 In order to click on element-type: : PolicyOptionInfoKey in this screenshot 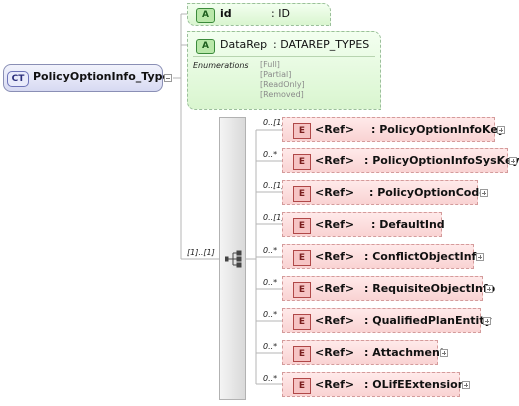, I will do `click(438, 129)`.